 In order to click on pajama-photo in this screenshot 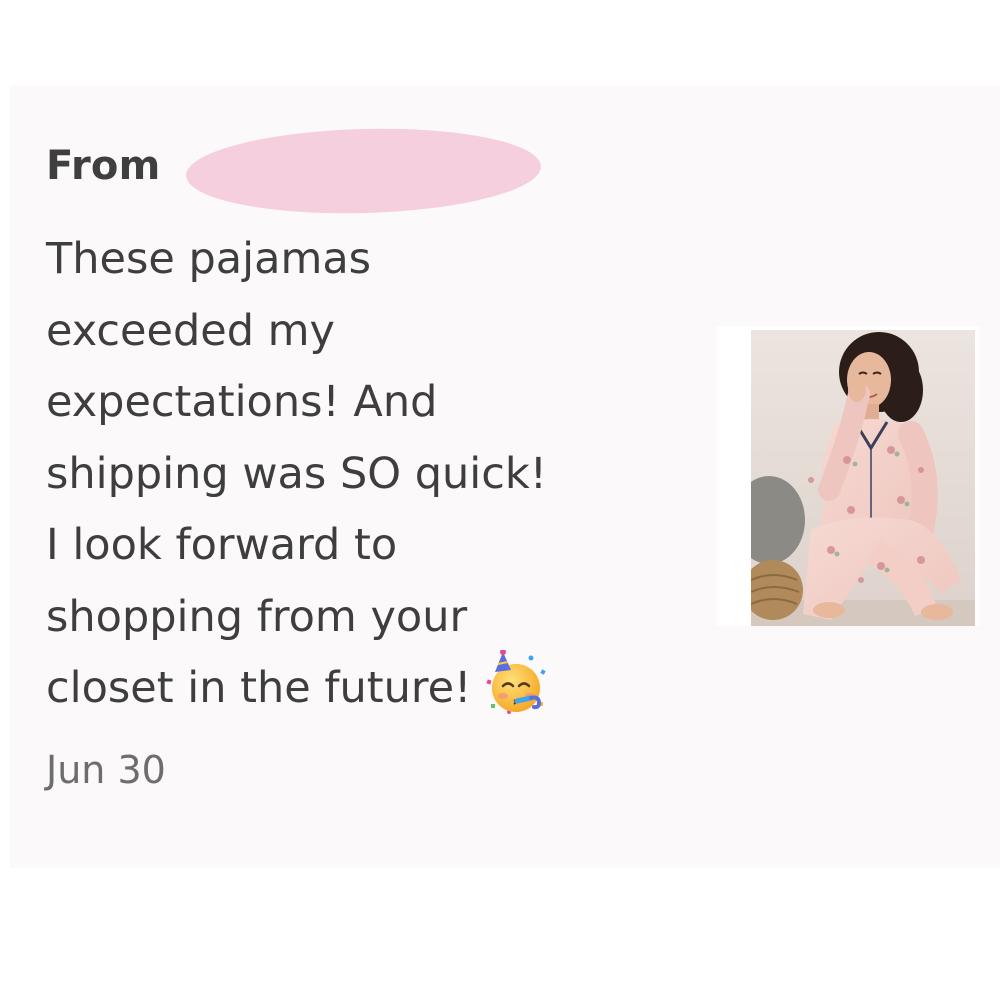, I will do `click(863, 478)`.